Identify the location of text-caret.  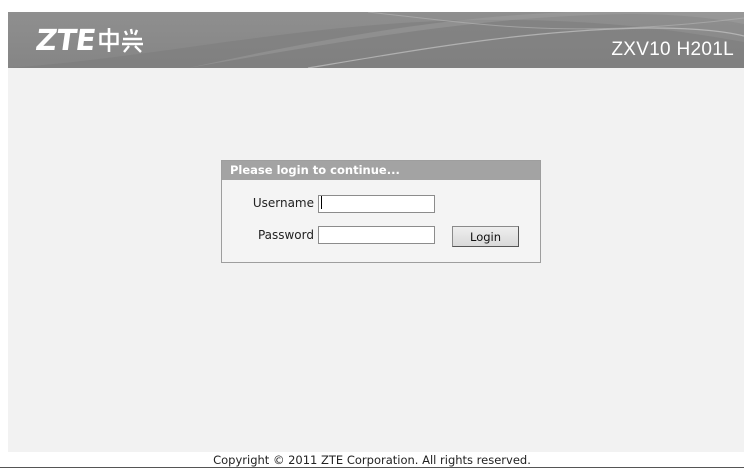
(321, 202).